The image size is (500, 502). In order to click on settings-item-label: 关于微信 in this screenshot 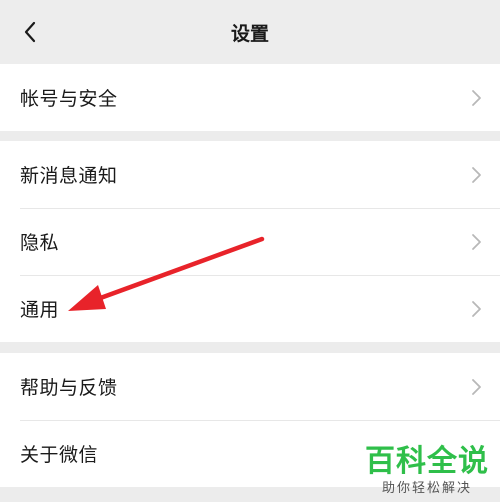, I will do `click(59, 455)`.